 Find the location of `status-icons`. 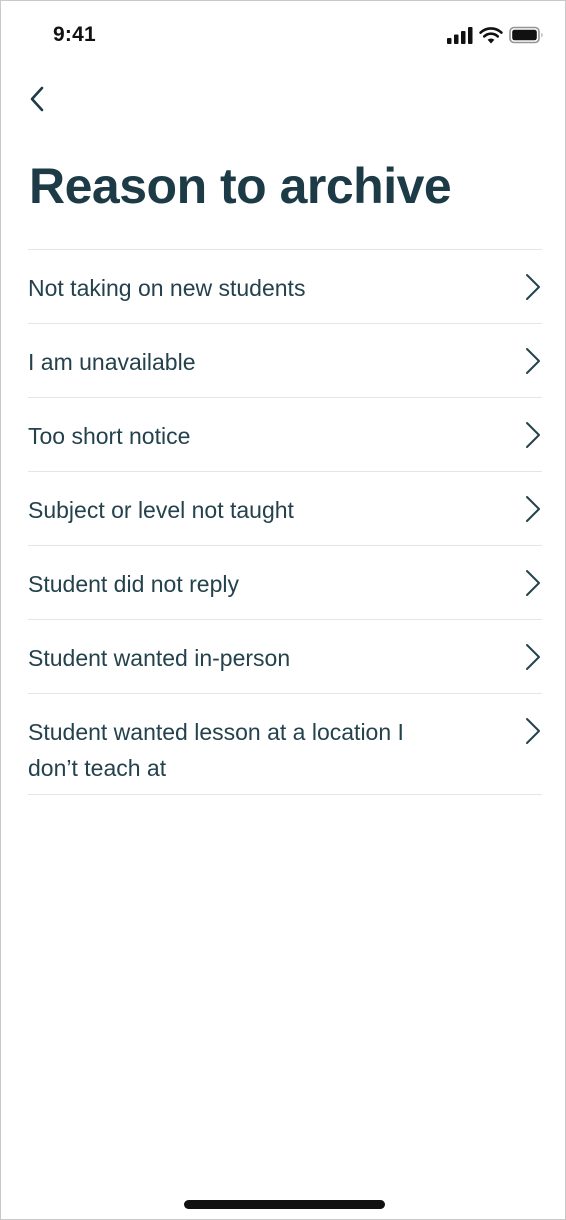

status-icons is located at coordinates (496, 37).